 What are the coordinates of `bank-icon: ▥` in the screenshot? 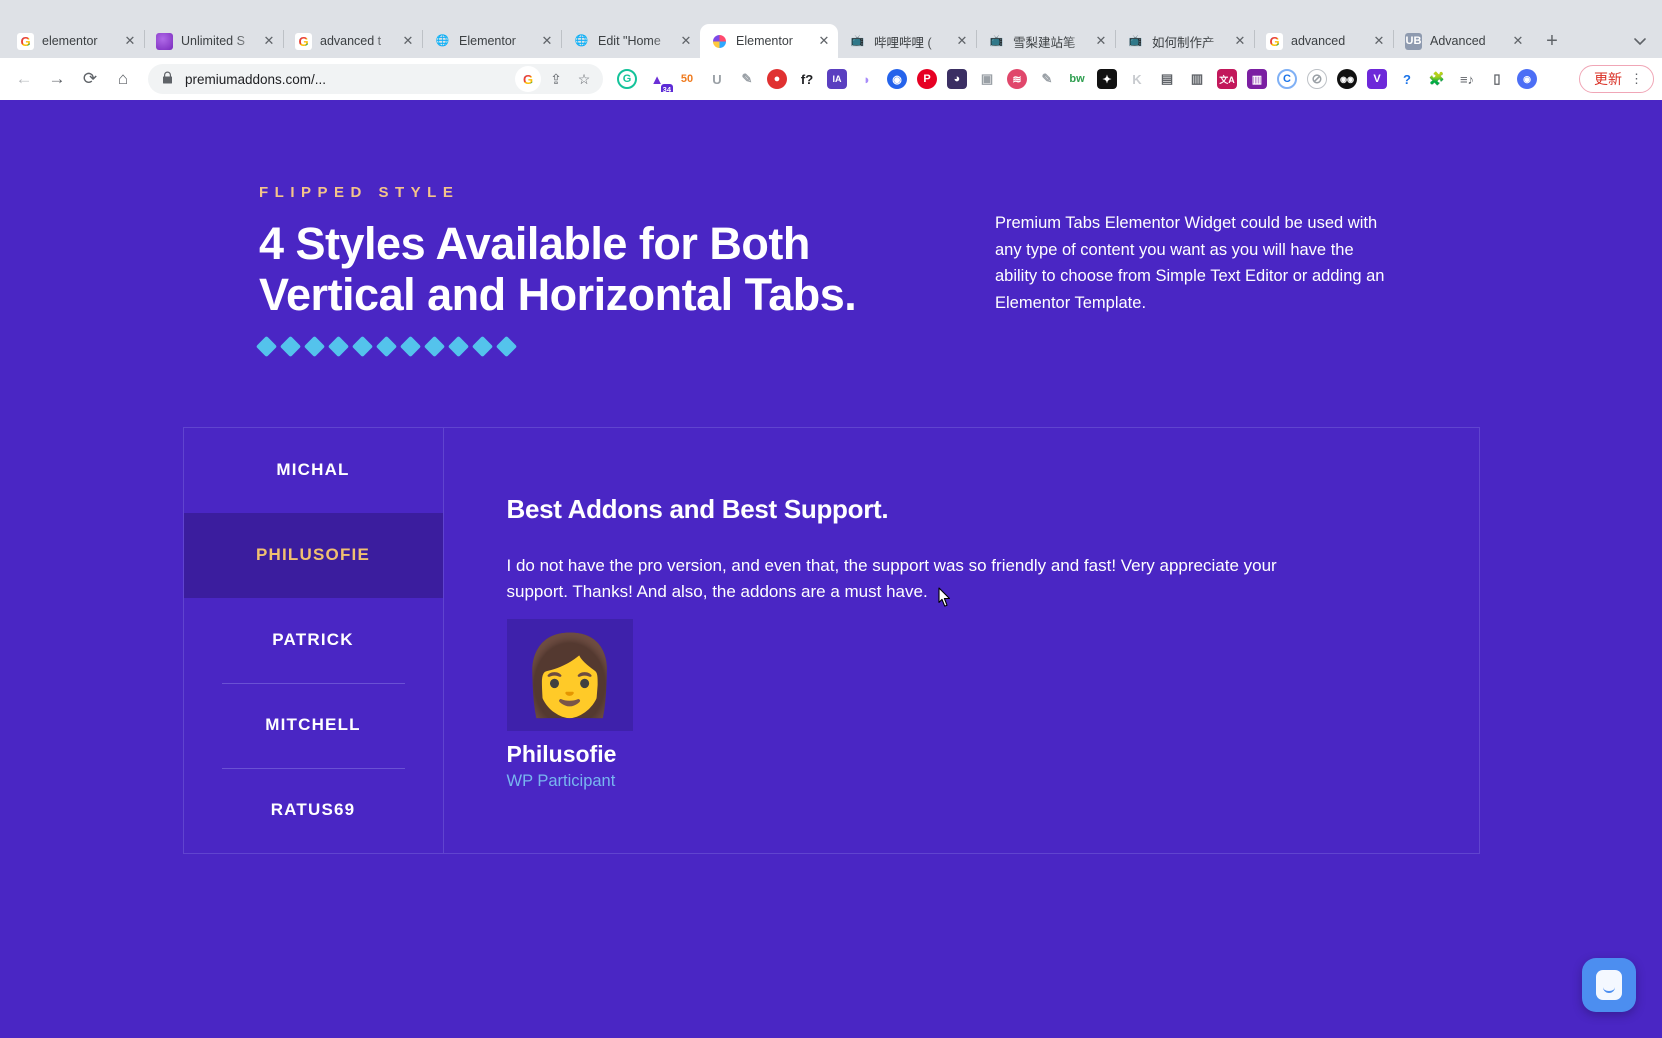 It's located at (1197, 79).